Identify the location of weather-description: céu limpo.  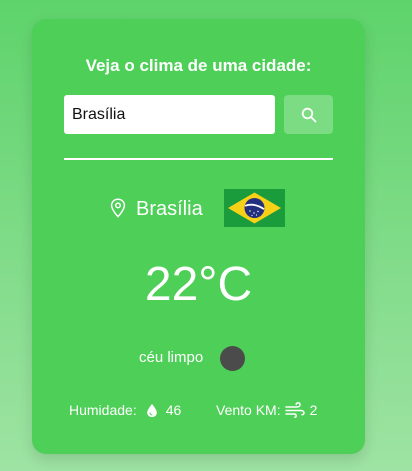
(171, 357).